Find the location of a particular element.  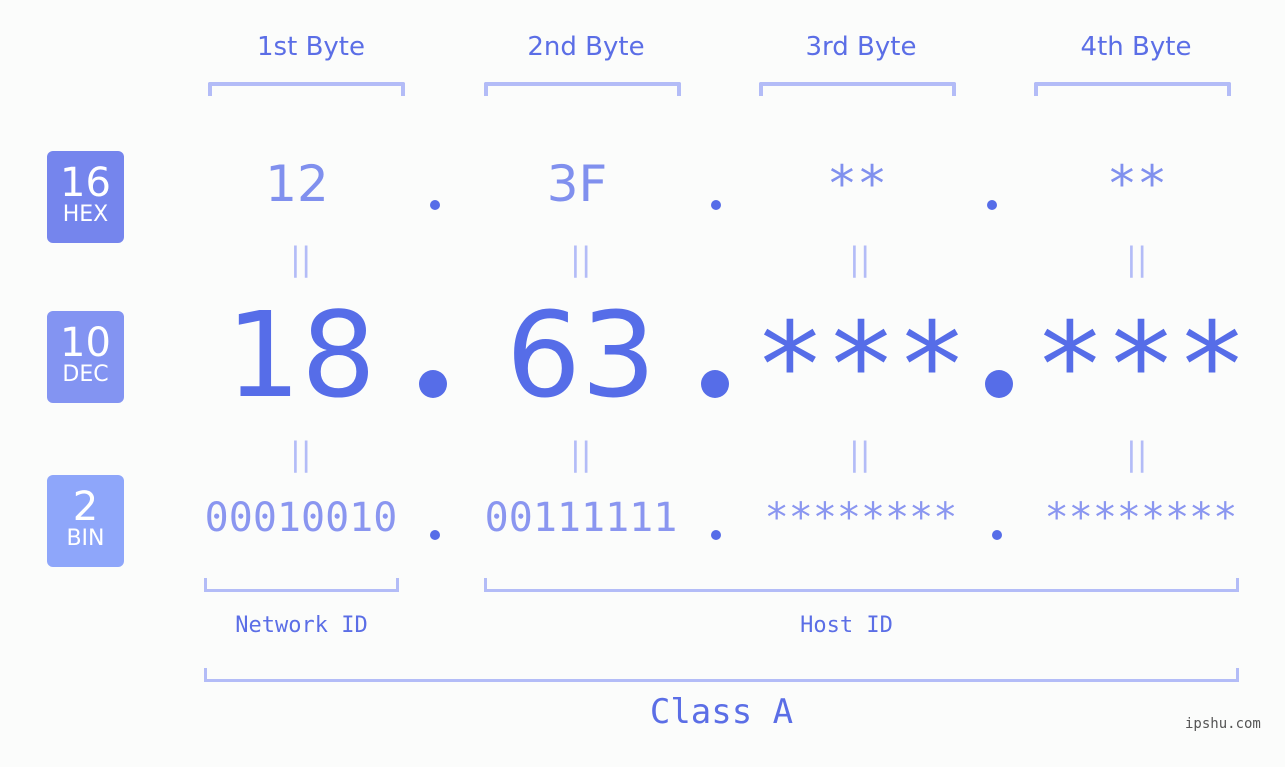

byte-header-2: 2nd Byte is located at coordinates (586, 47).